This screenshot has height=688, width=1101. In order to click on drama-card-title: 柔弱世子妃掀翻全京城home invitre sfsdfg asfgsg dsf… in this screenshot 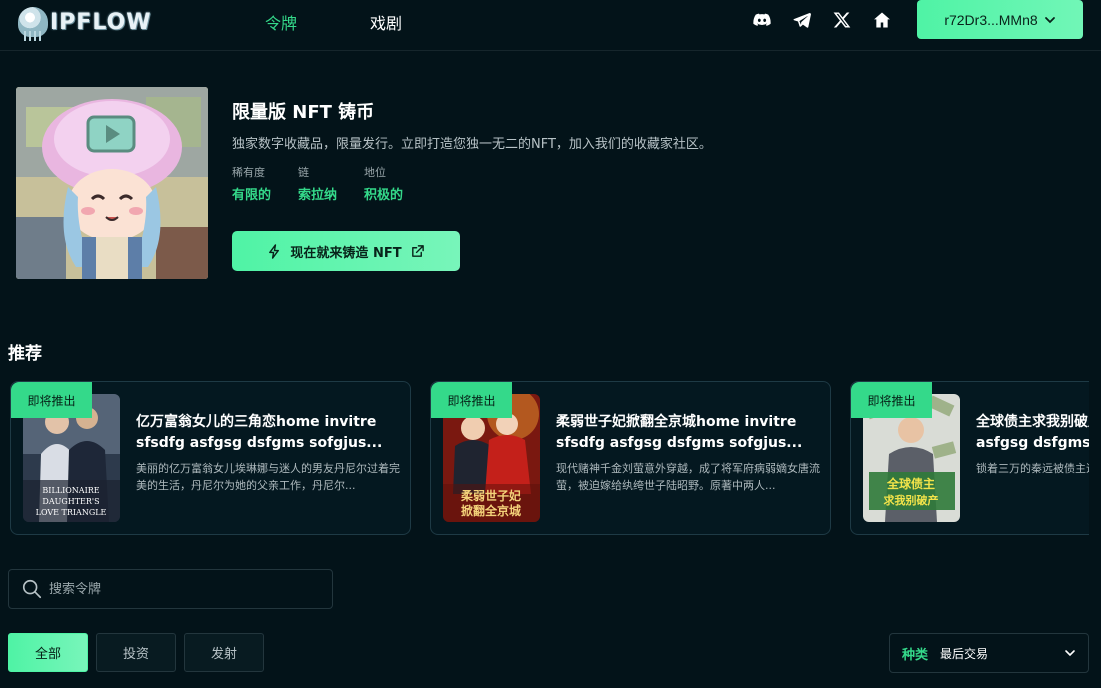, I will do `click(689, 433)`.